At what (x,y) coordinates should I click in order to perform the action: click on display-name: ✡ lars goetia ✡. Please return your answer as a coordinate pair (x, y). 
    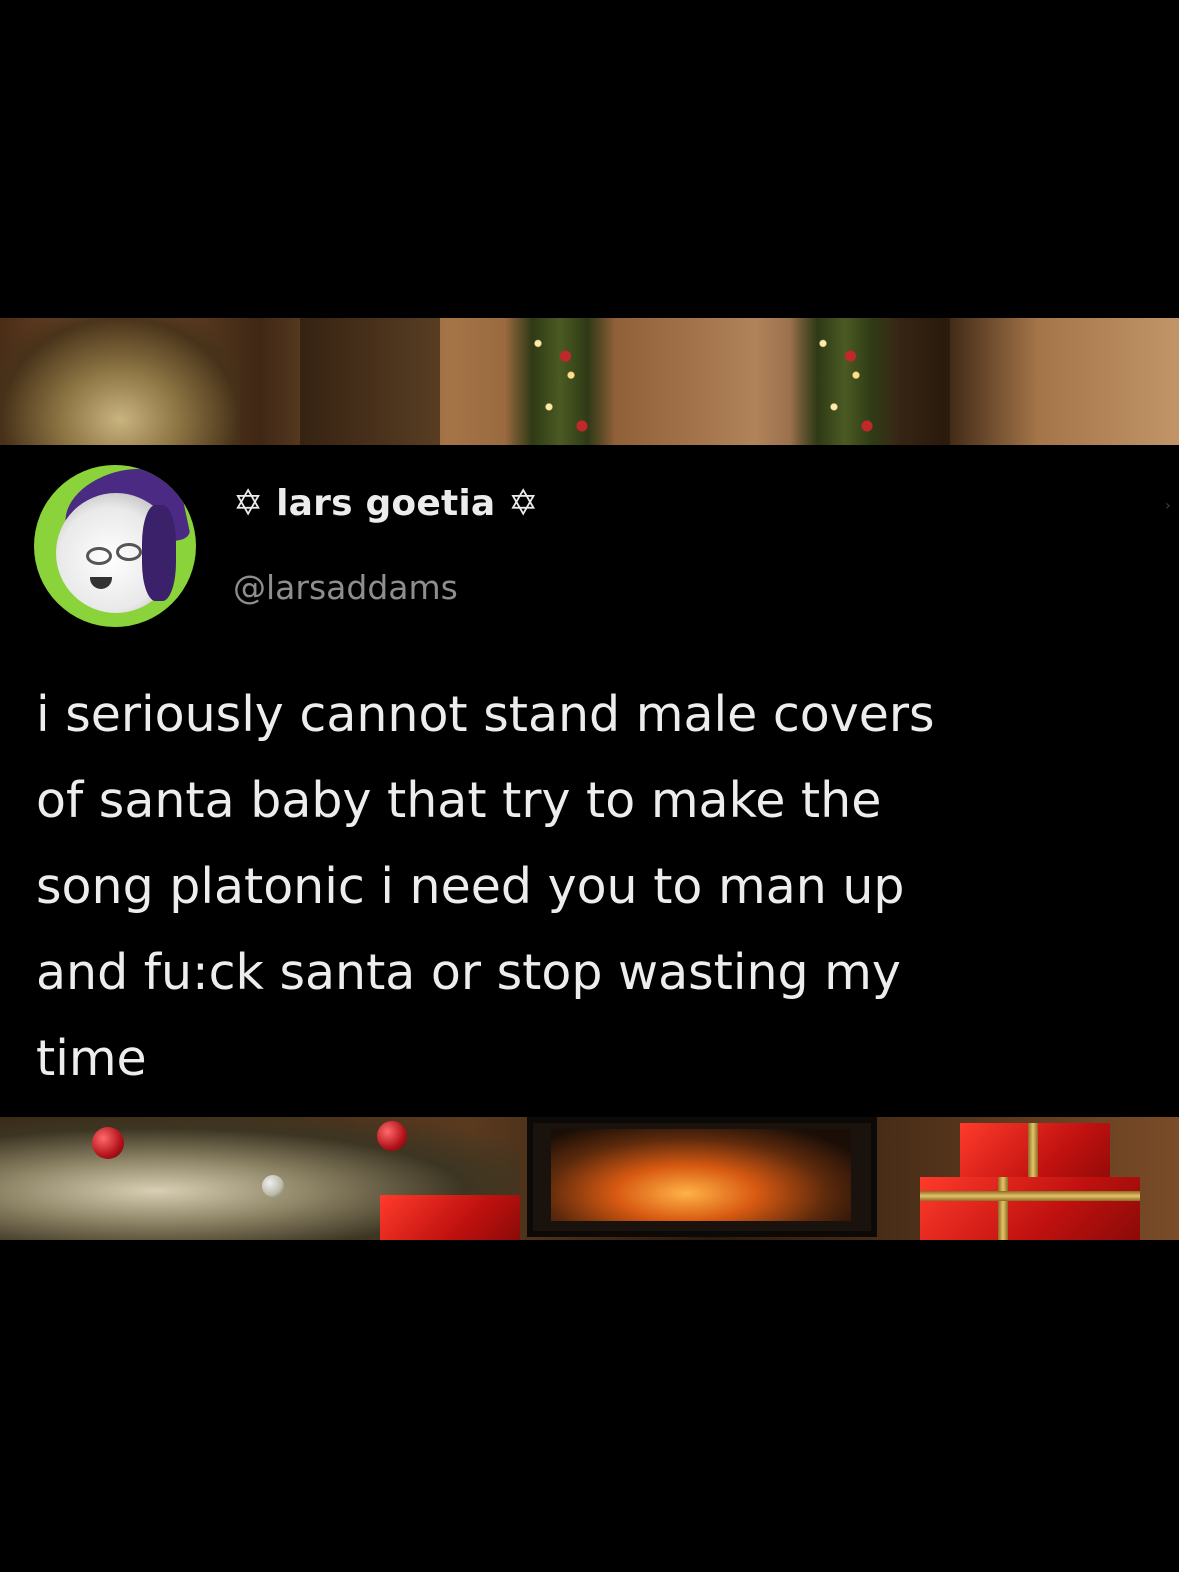
    Looking at the image, I should click on (386, 503).